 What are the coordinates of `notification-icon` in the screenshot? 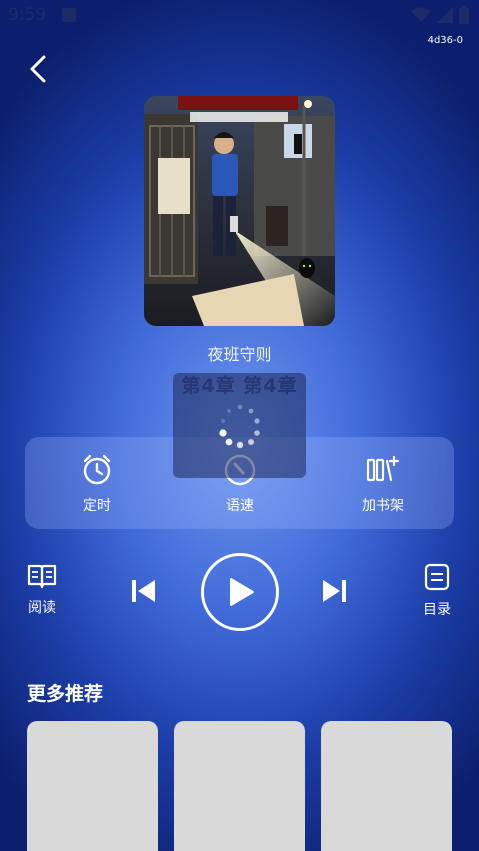 It's located at (69, 15).